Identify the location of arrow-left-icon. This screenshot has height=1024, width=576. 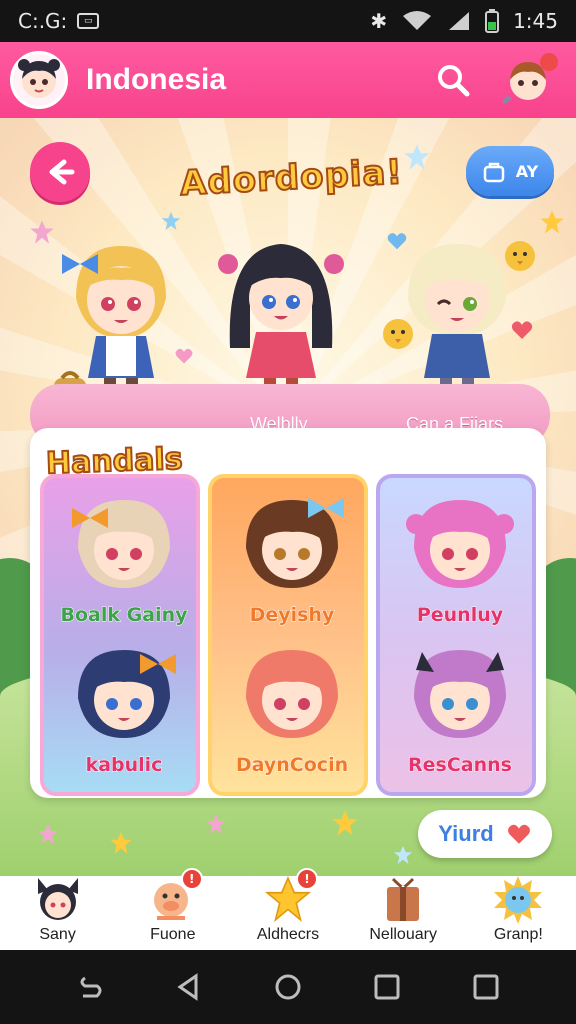
(62, 172).